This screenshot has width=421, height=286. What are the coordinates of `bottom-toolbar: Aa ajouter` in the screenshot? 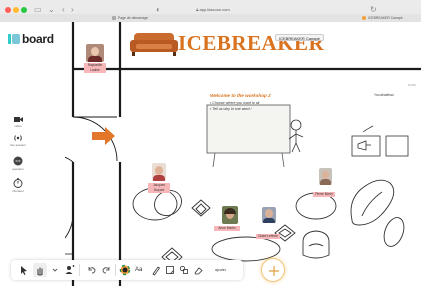 It's located at (127, 270).